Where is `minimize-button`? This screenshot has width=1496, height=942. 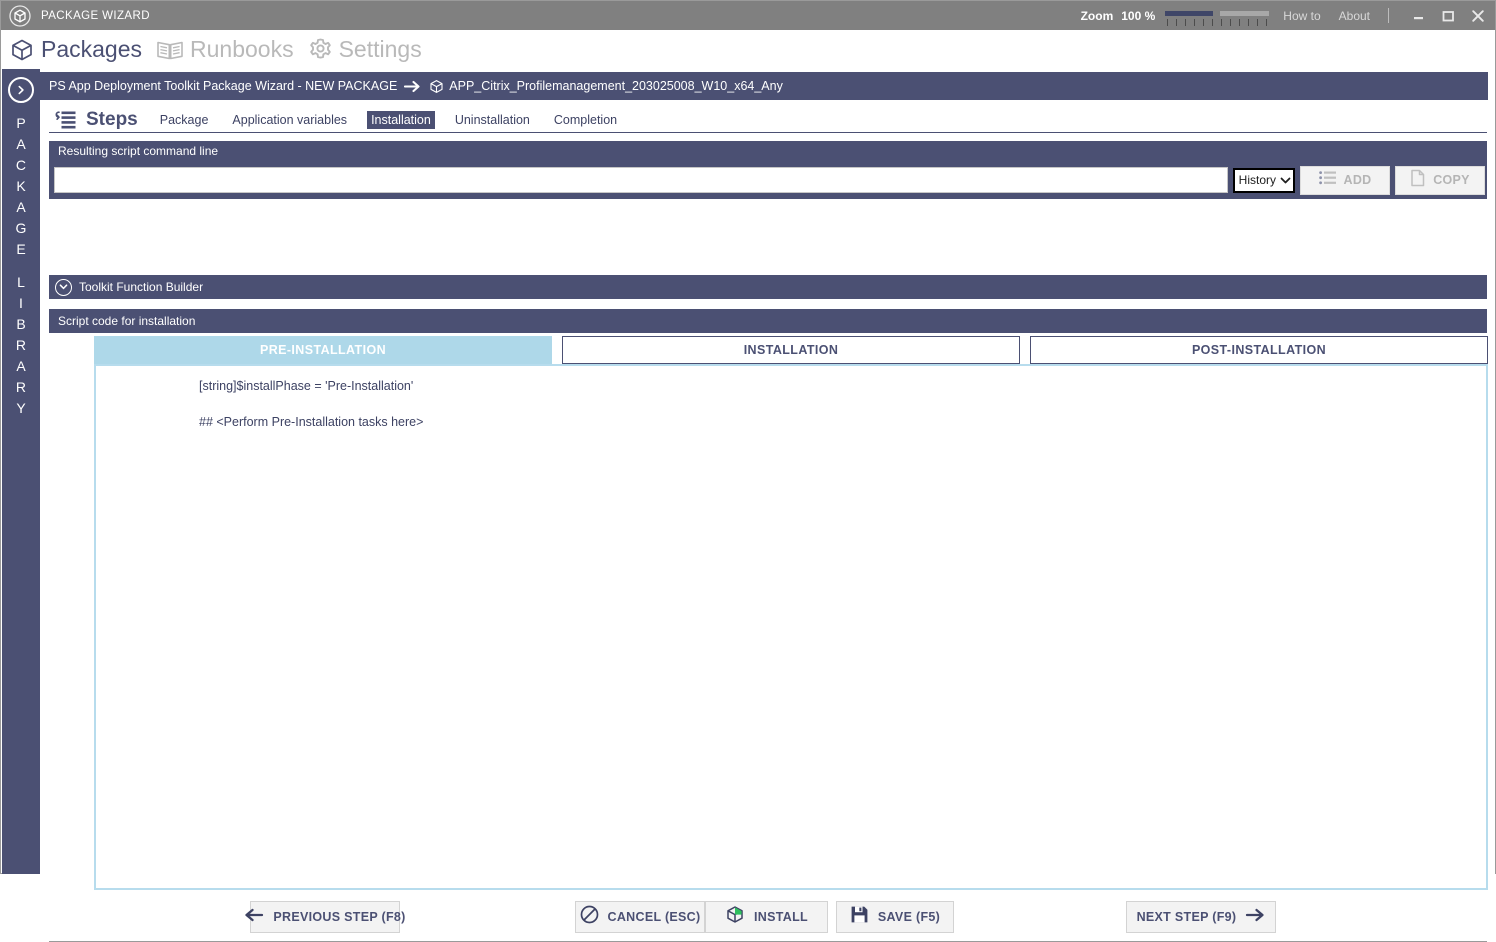 minimize-button is located at coordinates (1418, 15).